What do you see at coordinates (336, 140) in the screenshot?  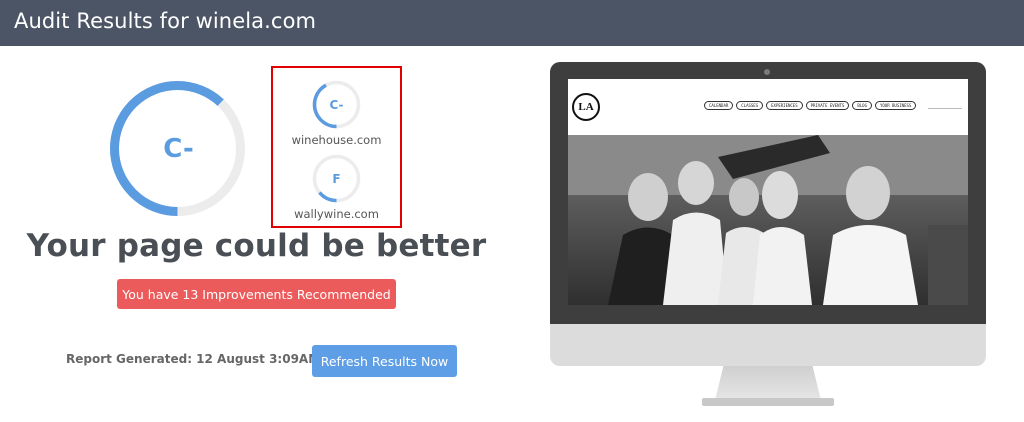 I see `competitor-domain: winehouse.com` at bounding box center [336, 140].